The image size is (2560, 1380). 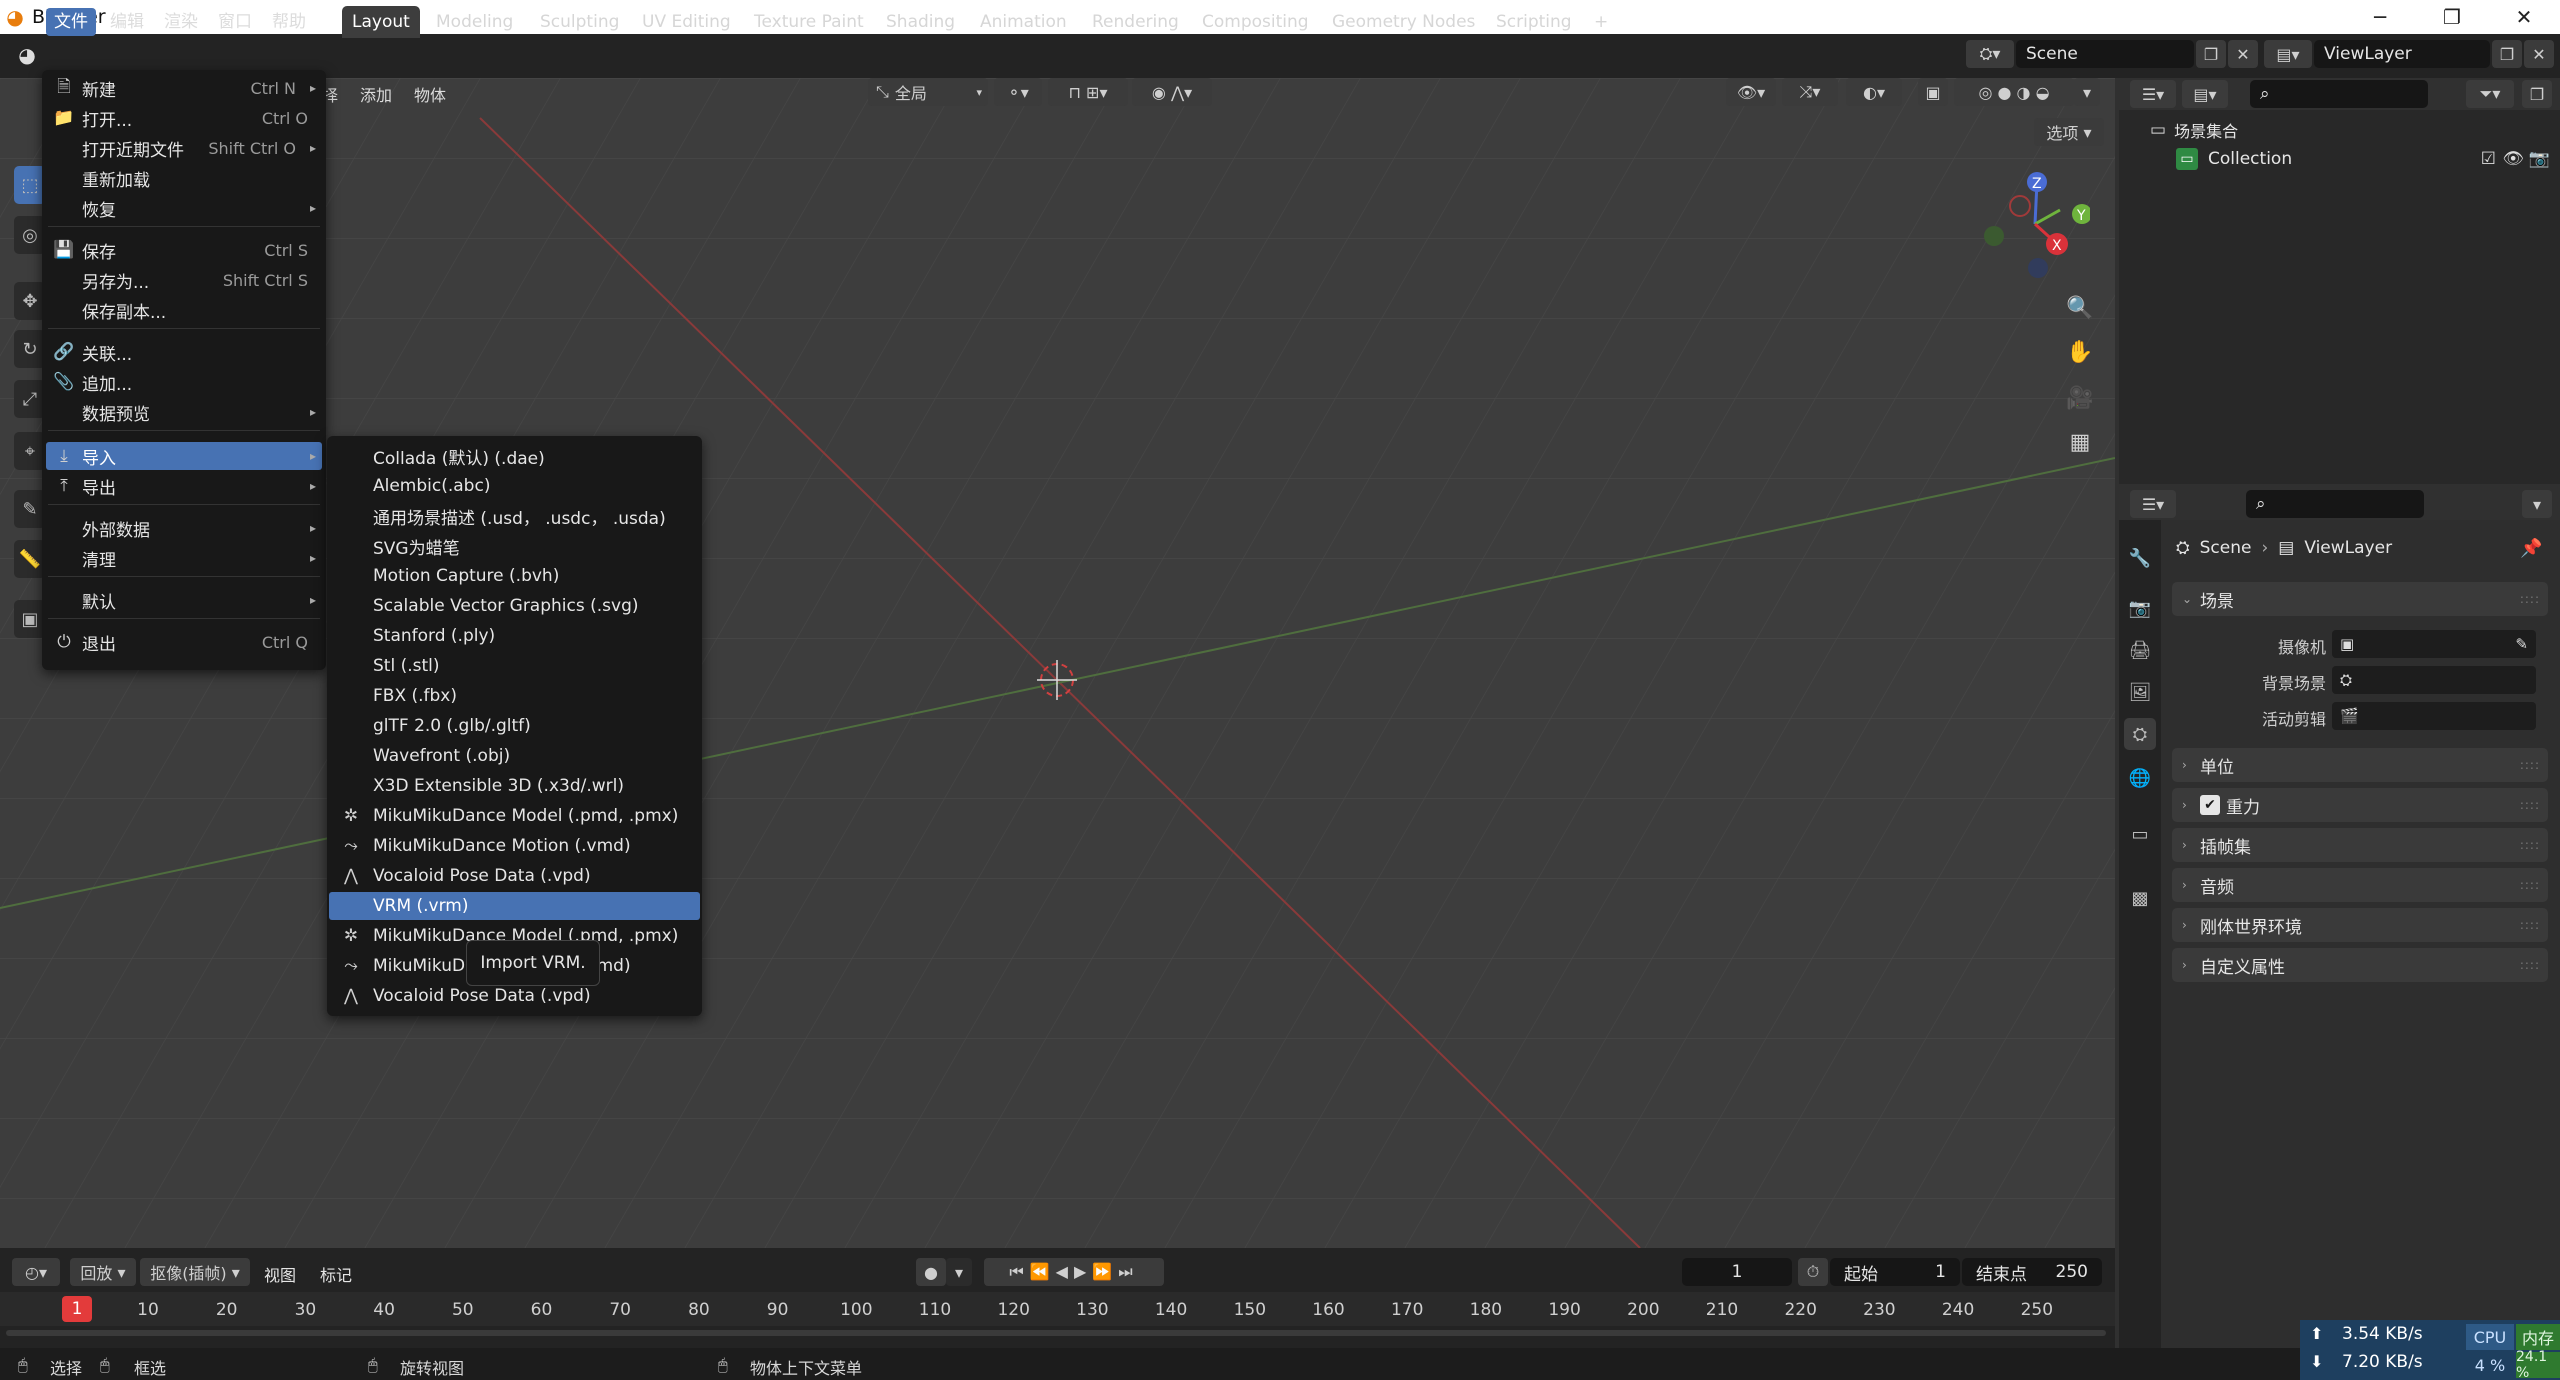 What do you see at coordinates (1874, 92) in the screenshot?
I see `overlay-toggle-icon: ◐▾` at bounding box center [1874, 92].